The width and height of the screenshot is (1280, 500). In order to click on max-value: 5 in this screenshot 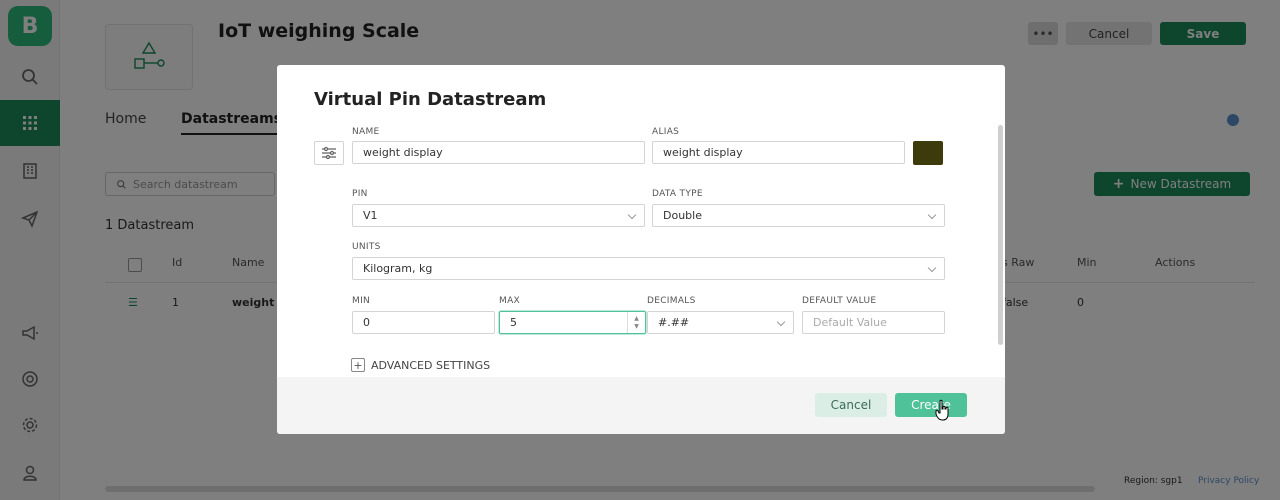, I will do `click(513, 322)`.